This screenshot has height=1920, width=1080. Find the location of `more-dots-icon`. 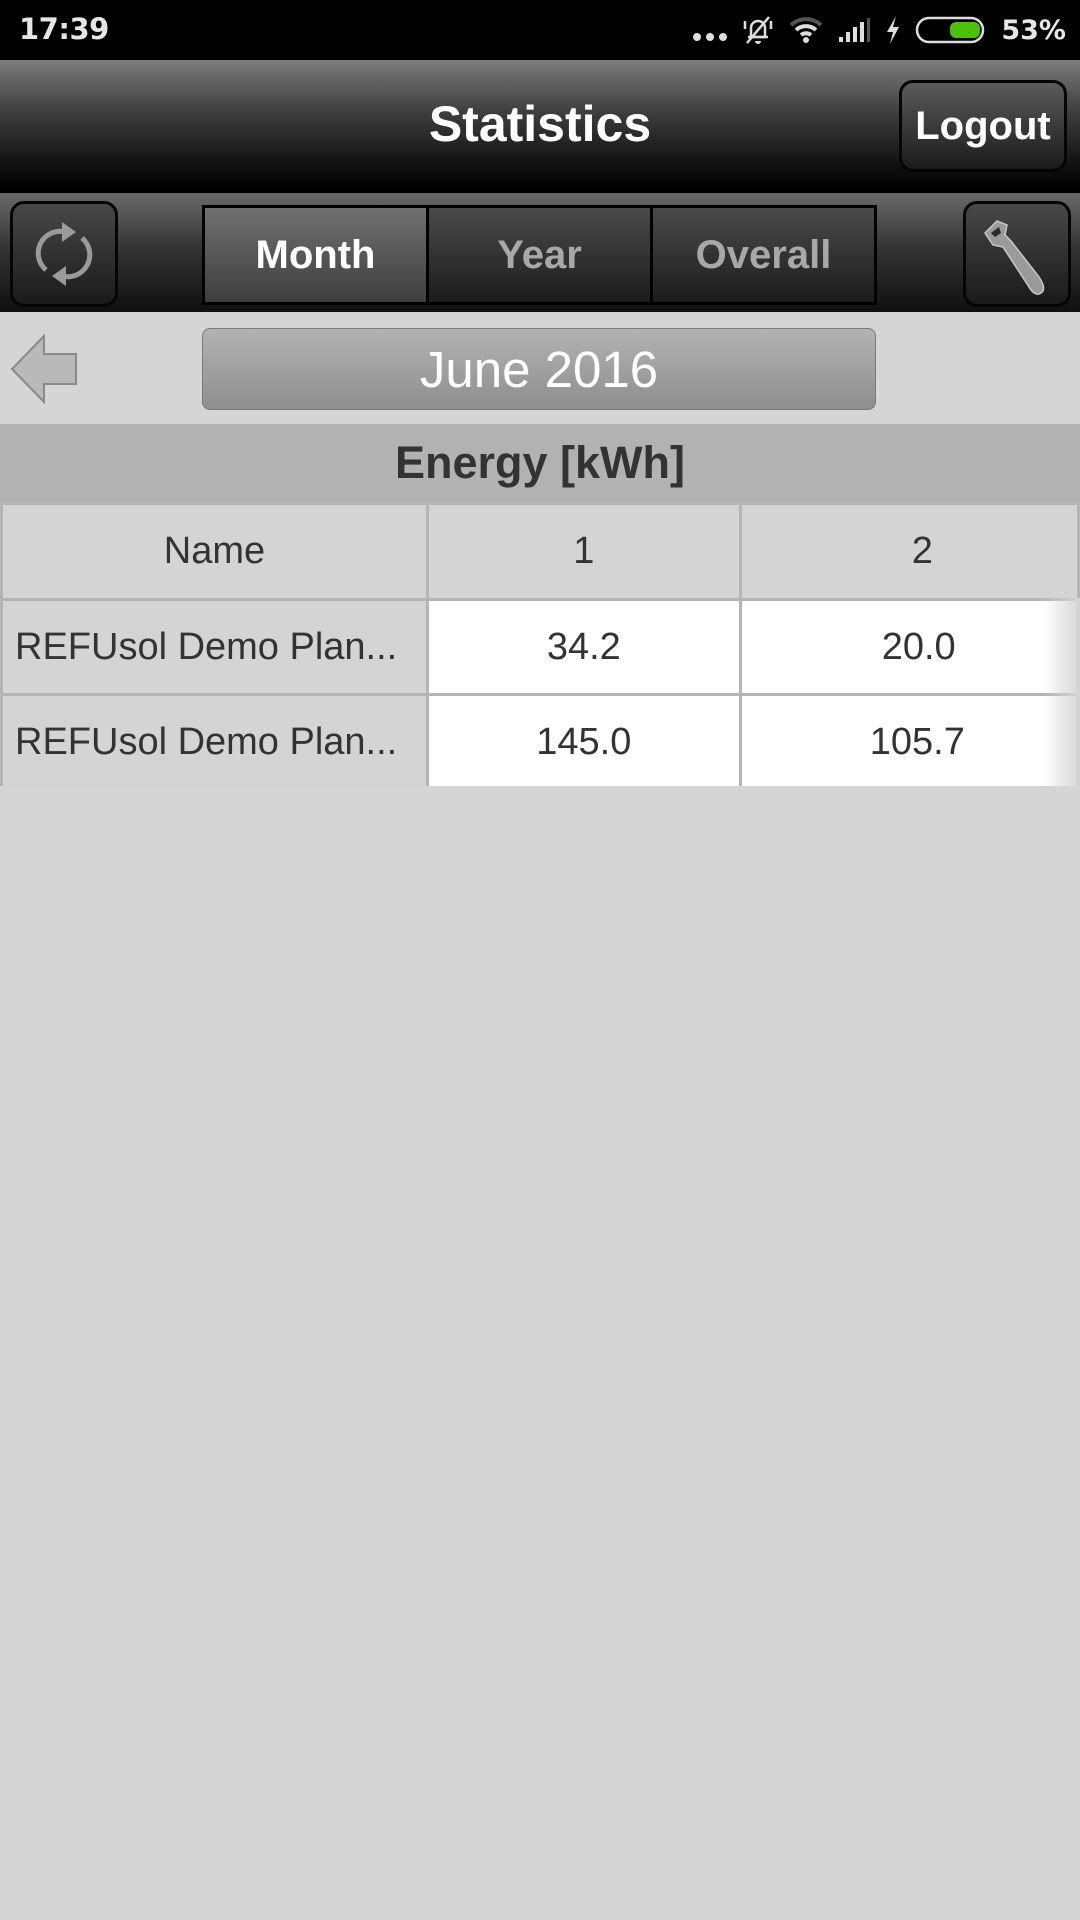

more-dots-icon is located at coordinates (710, 37).